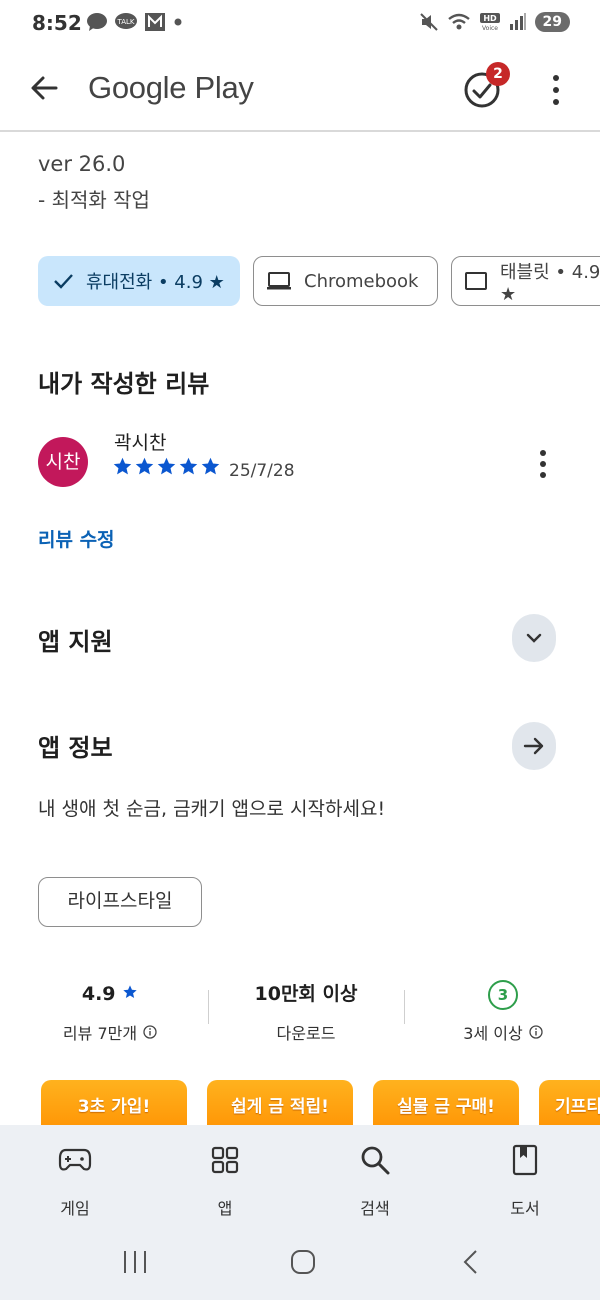 This screenshot has height=1300, width=600. I want to click on screenshot-caption: 기프티, so click(577, 1107).